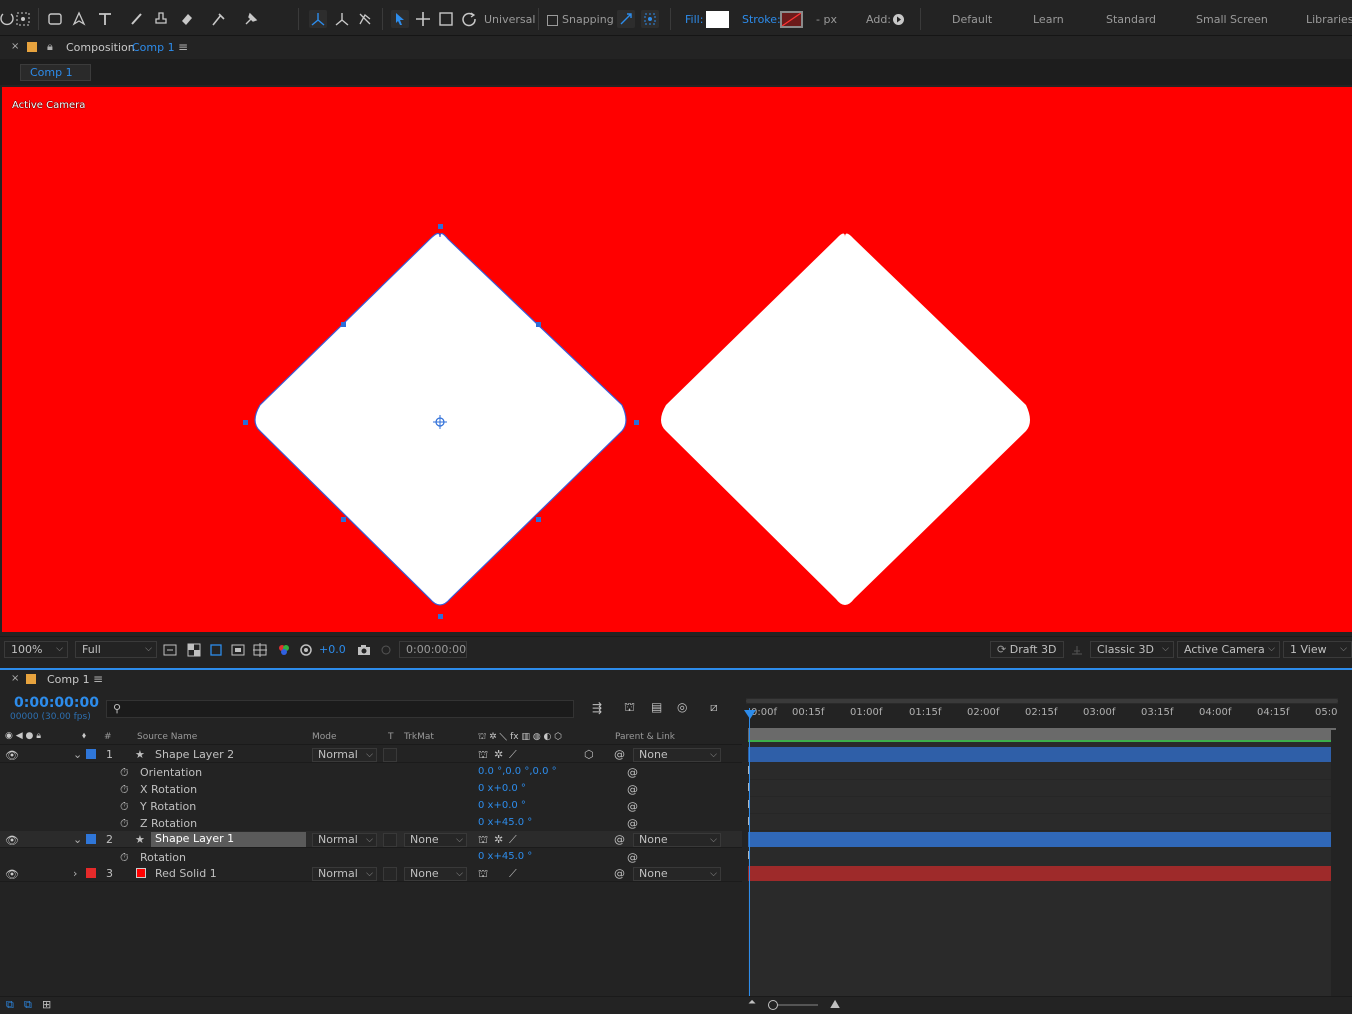 This screenshot has height=1014, width=1352. Describe the element at coordinates (371, 857) in the screenshot. I see `property-row: ⏱︎ Rotation 0 x+45.0 ° @` at that location.